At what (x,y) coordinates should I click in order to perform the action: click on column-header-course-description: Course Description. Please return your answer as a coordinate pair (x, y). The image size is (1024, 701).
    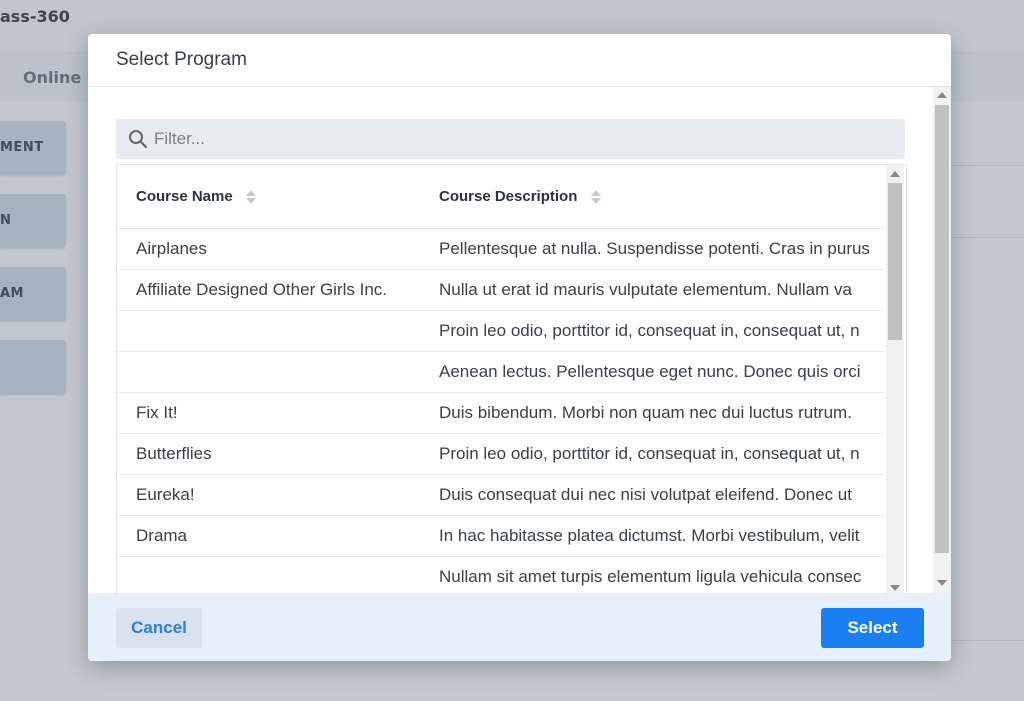
    Looking at the image, I should click on (652, 197).